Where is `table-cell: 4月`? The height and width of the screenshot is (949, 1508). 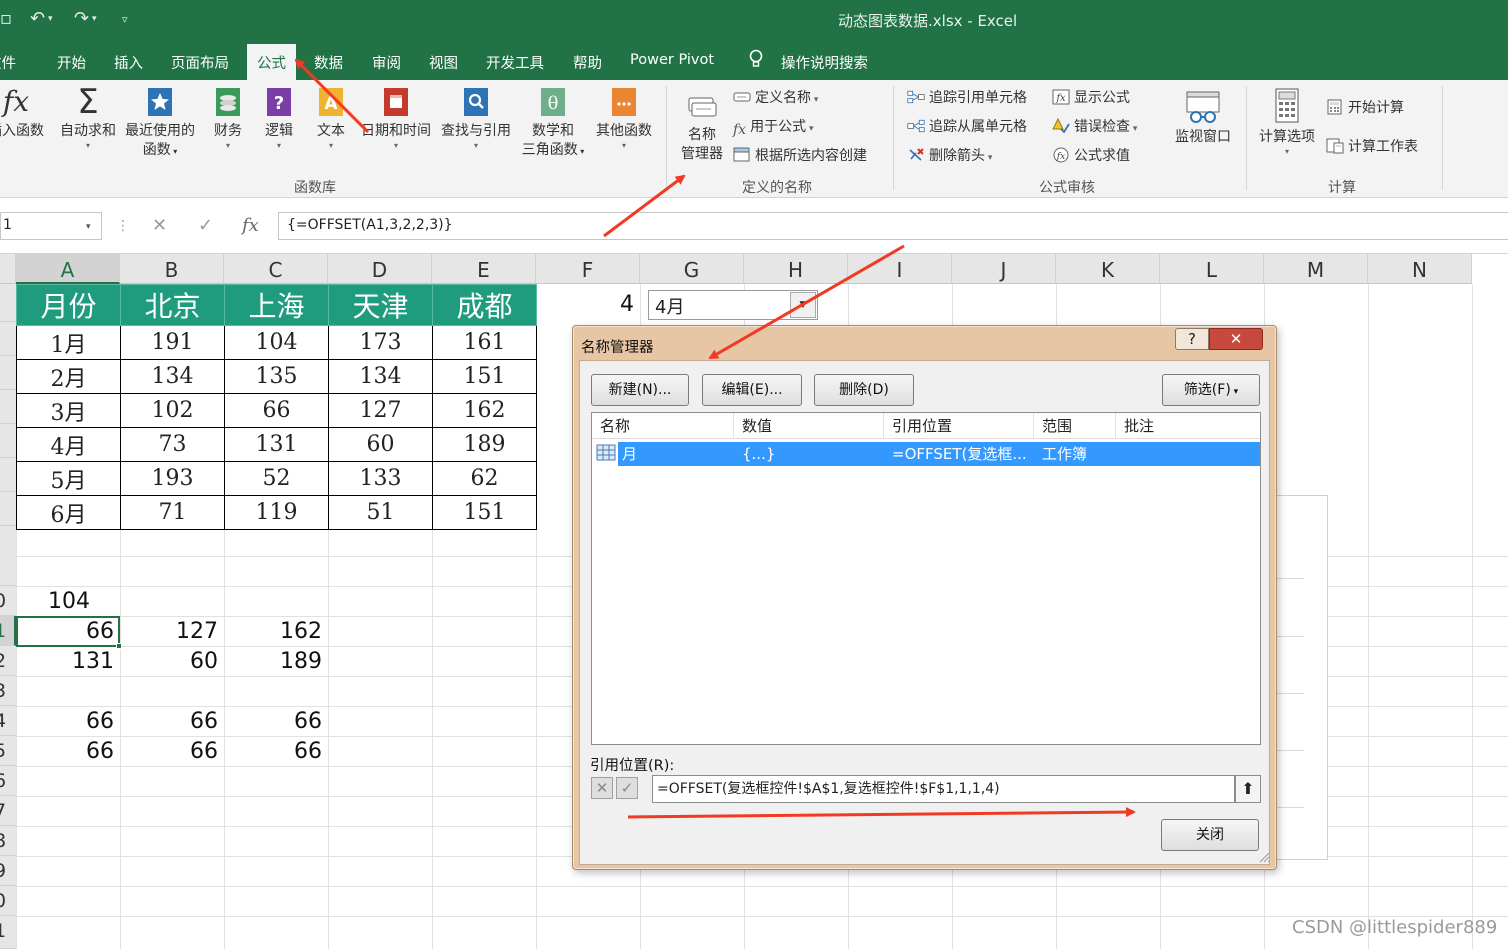
table-cell: 4月 is located at coordinates (68, 444).